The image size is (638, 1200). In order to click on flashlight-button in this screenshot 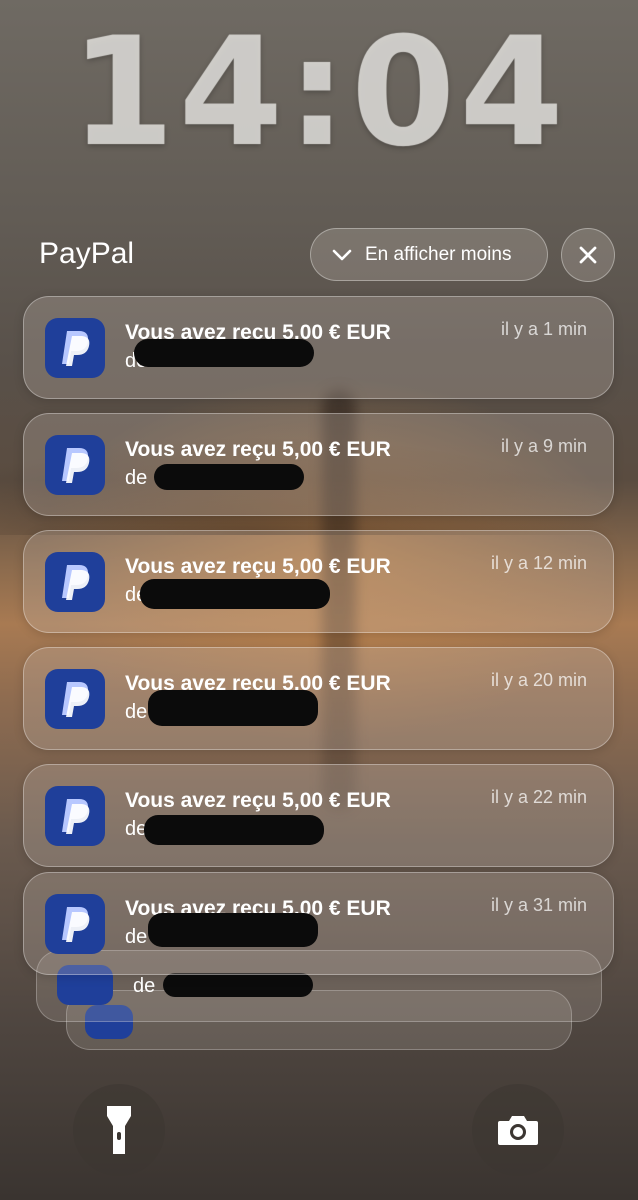, I will do `click(119, 1130)`.